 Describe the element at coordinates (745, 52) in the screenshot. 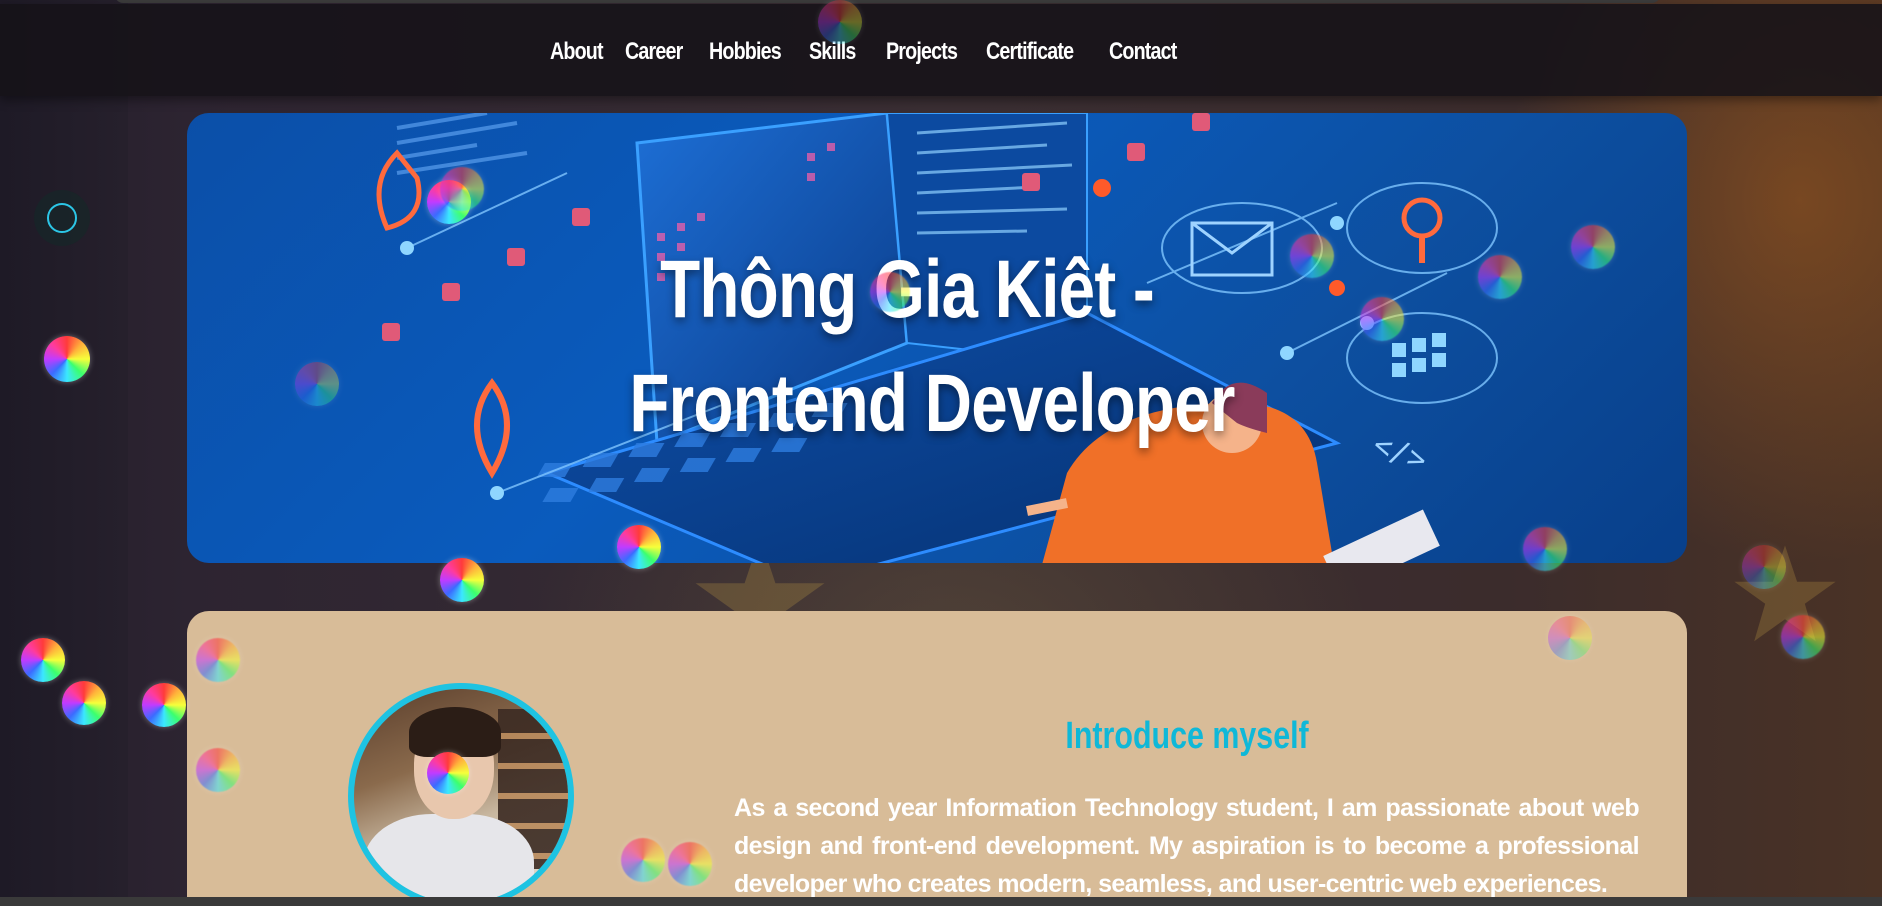

I see `nav-item-hobbies: Hobbies` at that location.